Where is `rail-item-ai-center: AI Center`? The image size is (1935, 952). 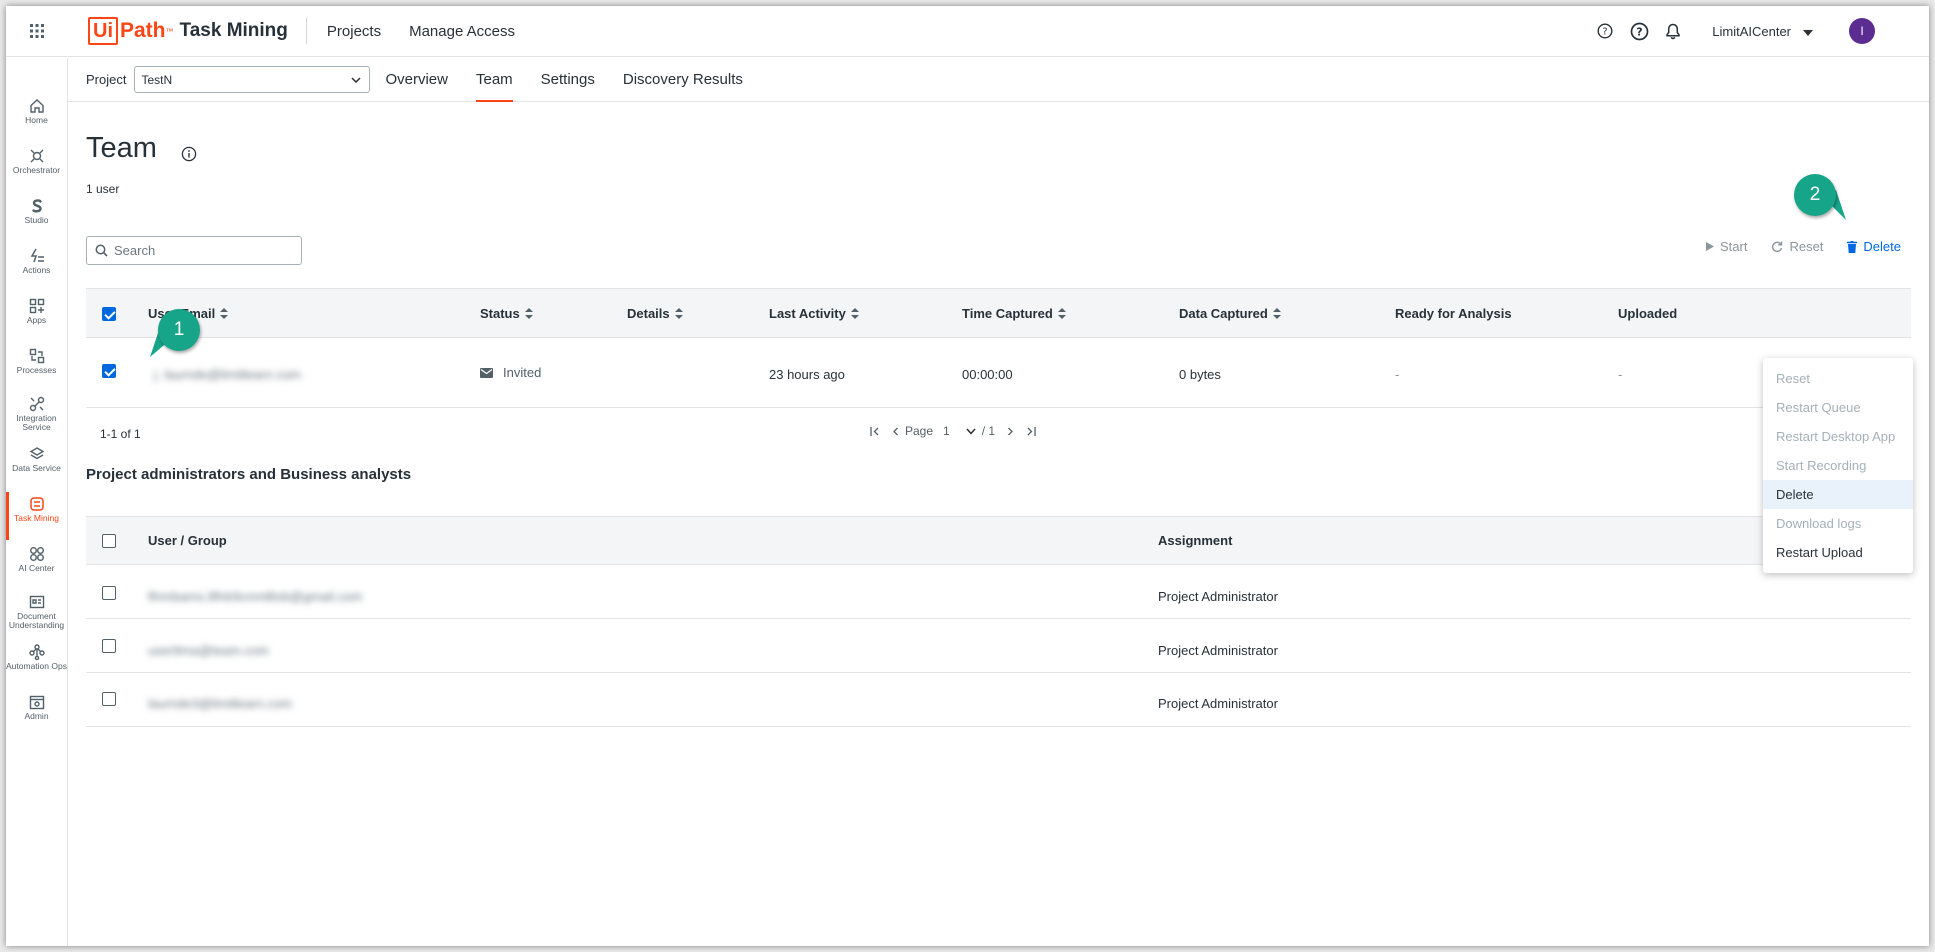
rail-item-ai-center: AI Center is located at coordinates (36, 559).